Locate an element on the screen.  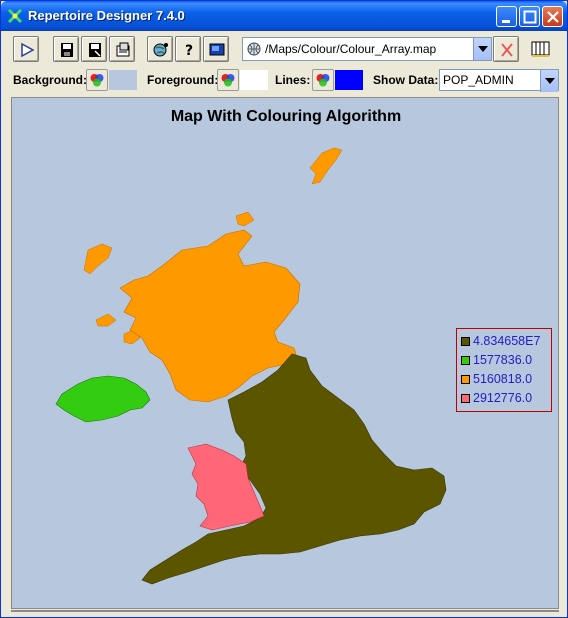
map-path-text: /Maps/Colour/Colour_Array.map is located at coordinates (351, 49).